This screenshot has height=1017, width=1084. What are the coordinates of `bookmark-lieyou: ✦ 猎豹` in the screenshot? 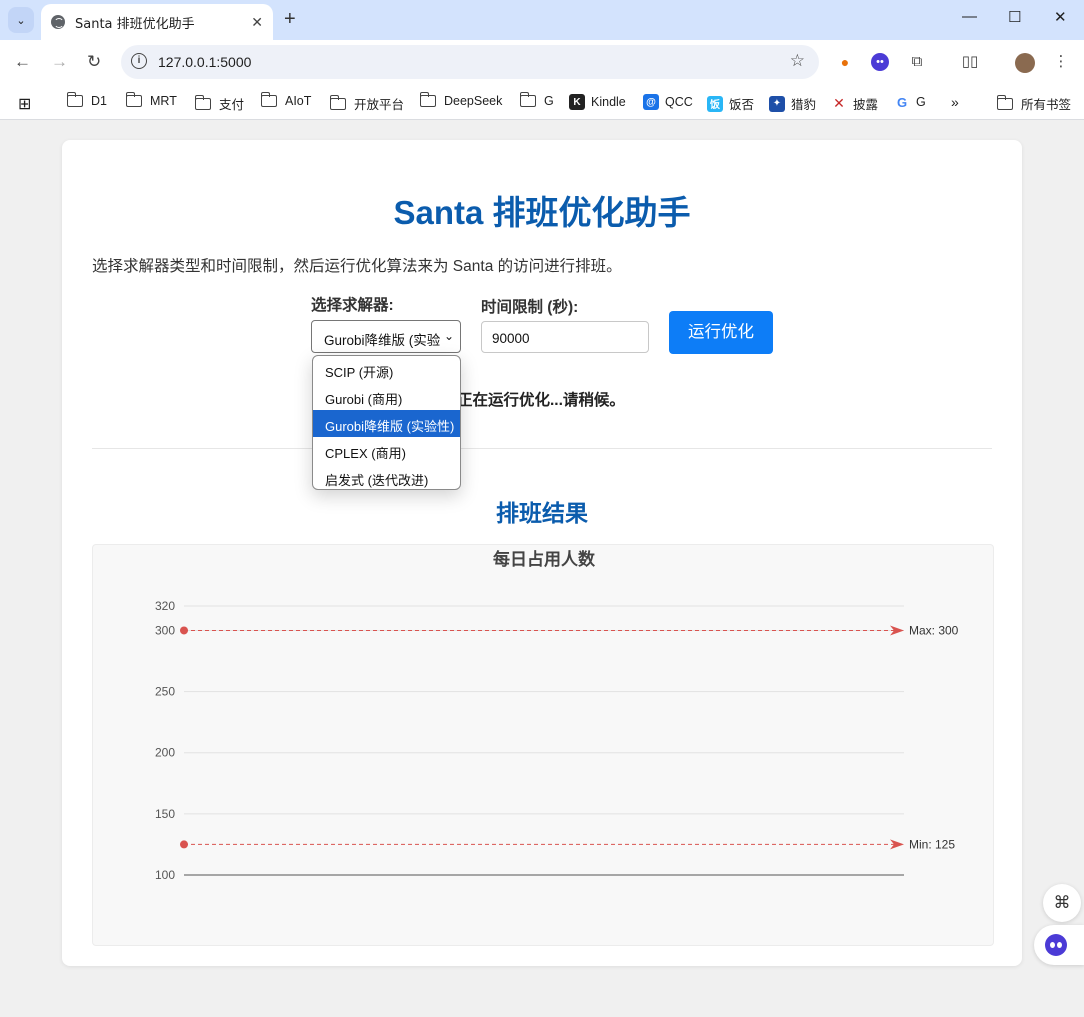 It's located at (792, 103).